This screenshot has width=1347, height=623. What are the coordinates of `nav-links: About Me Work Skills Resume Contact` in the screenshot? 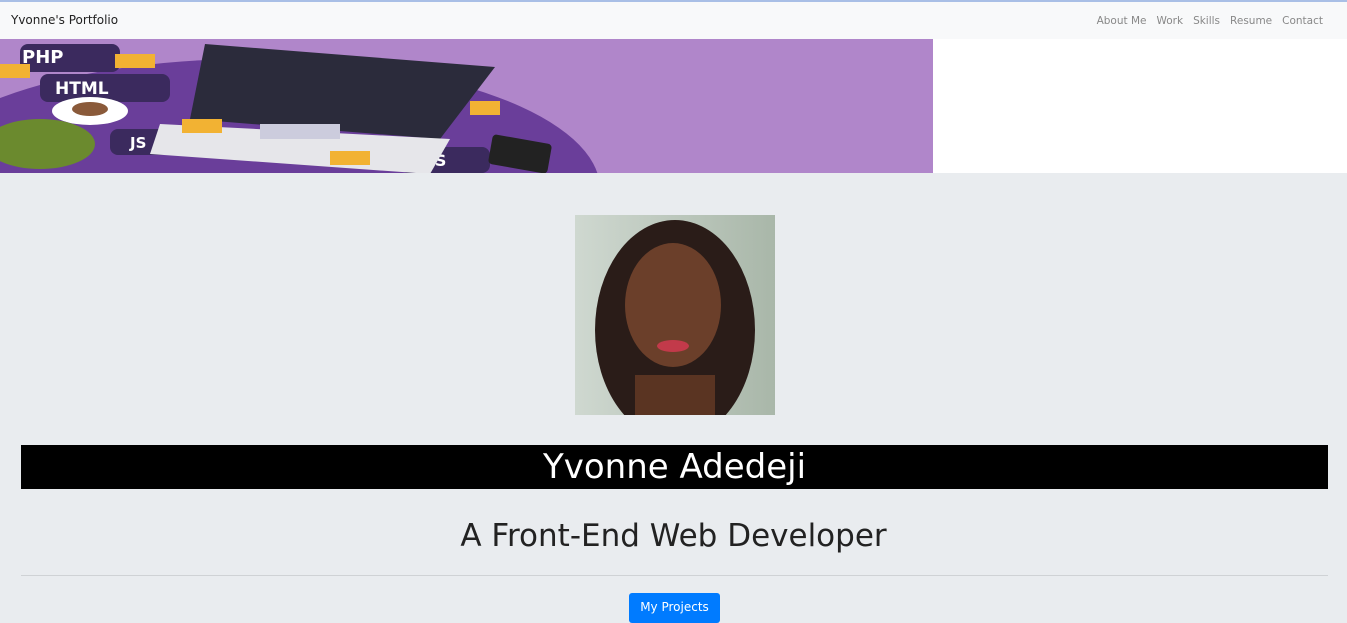 It's located at (1210, 21).